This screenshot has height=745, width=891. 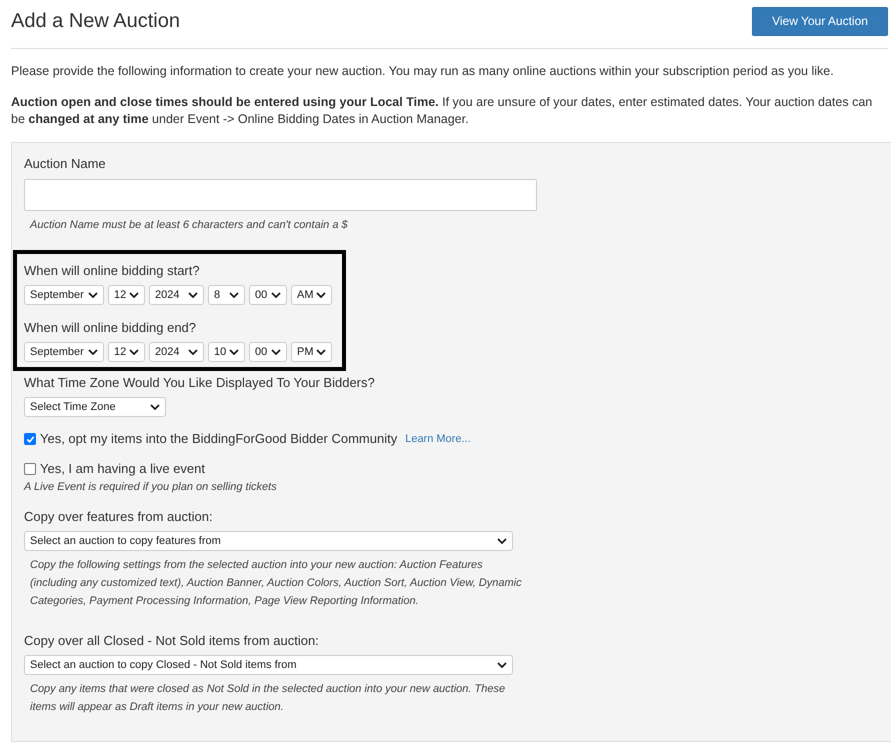 What do you see at coordinates (820, 21) in the screenshot?
I see `view-auction-button: View Your Auction` at bounding box center [820, 21].